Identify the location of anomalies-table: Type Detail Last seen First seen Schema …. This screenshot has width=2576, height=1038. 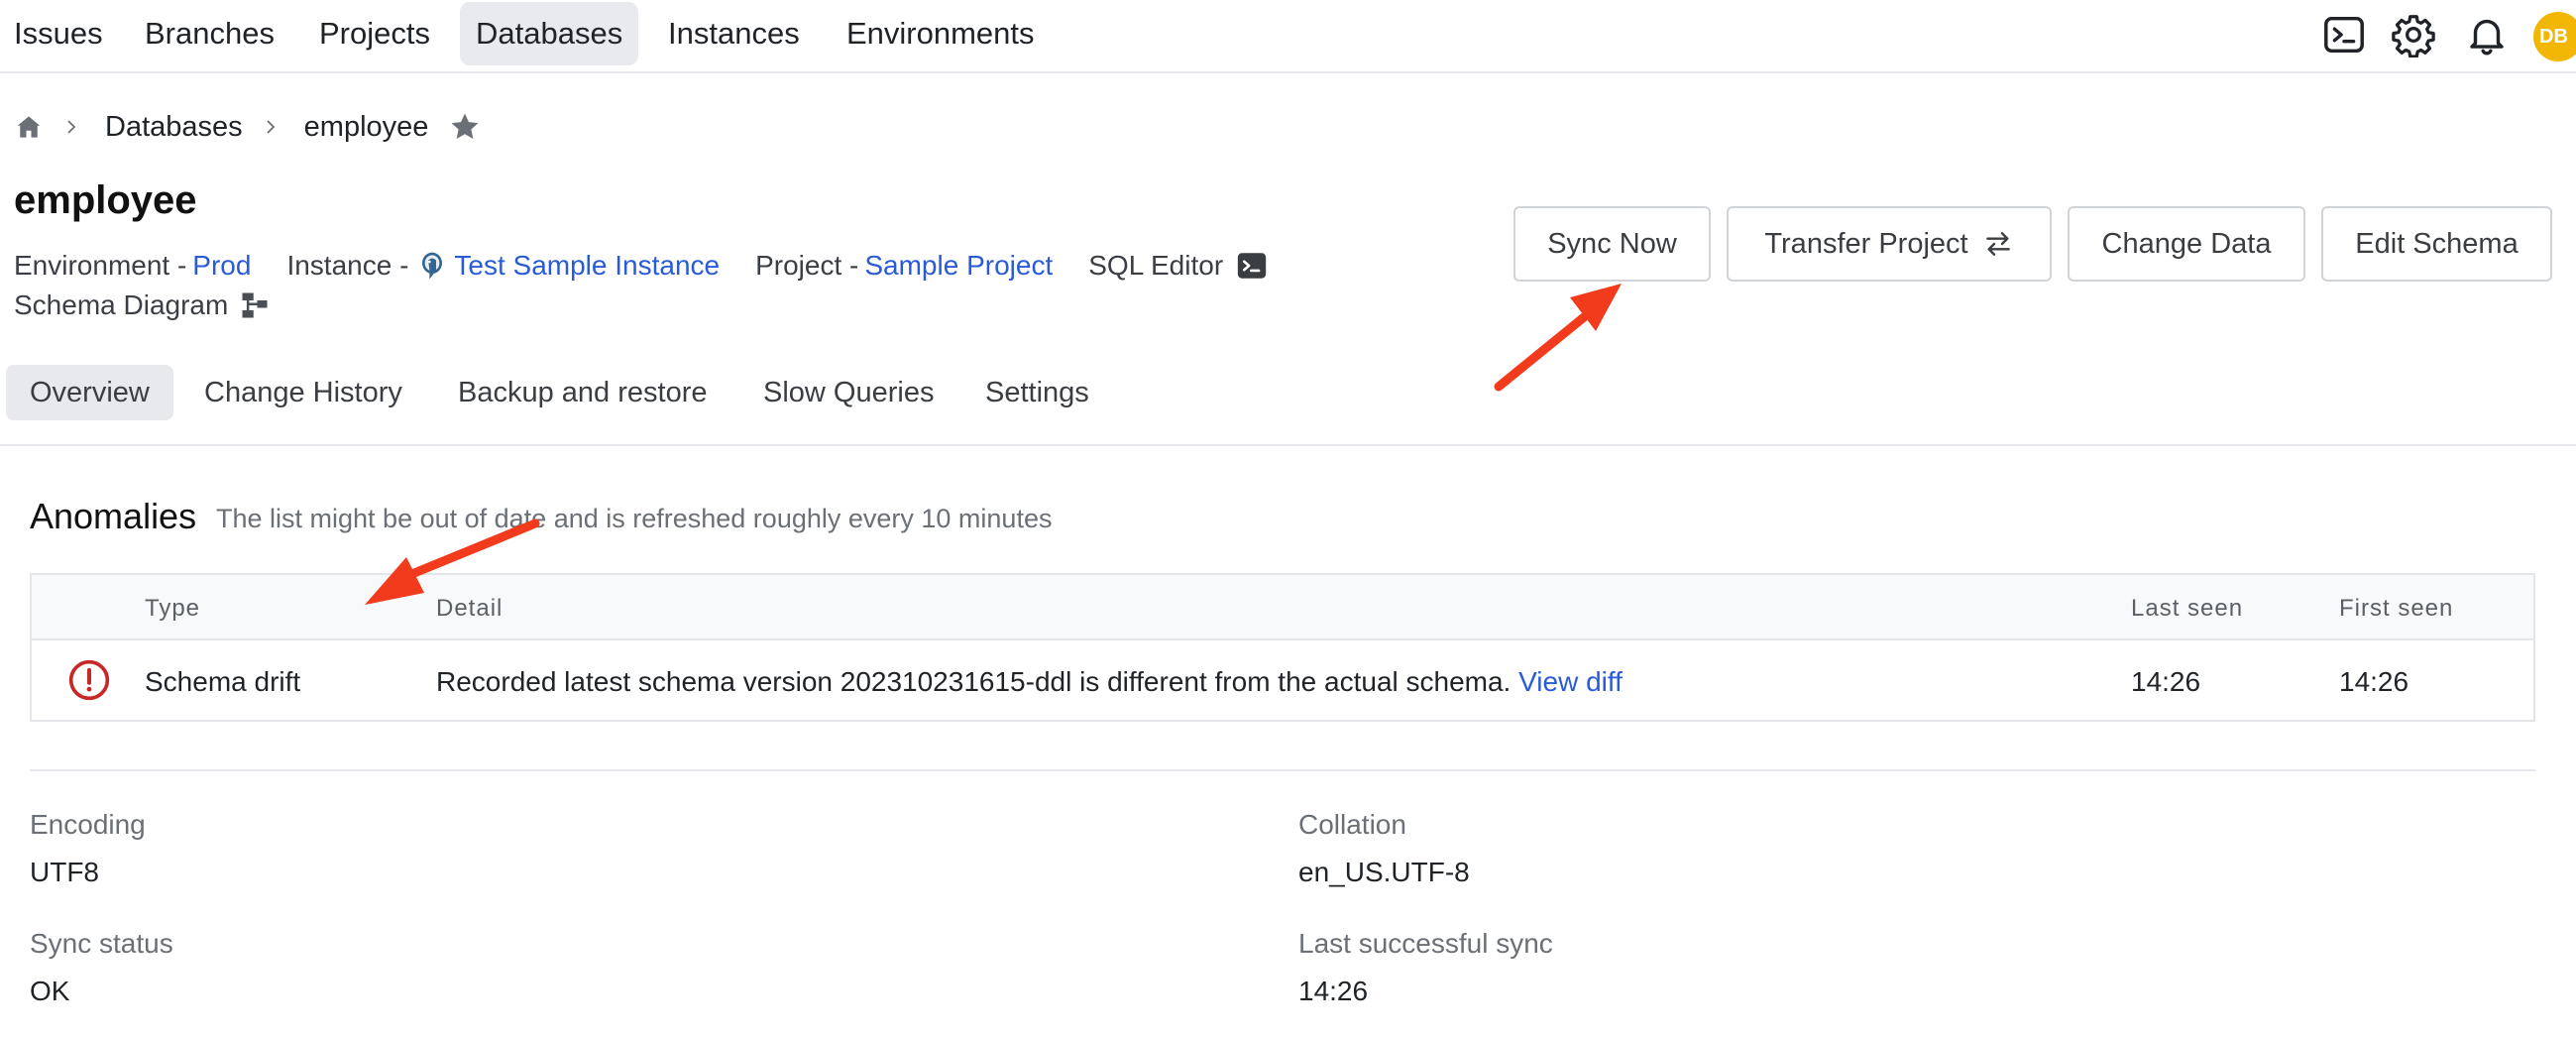
(1282, 647).